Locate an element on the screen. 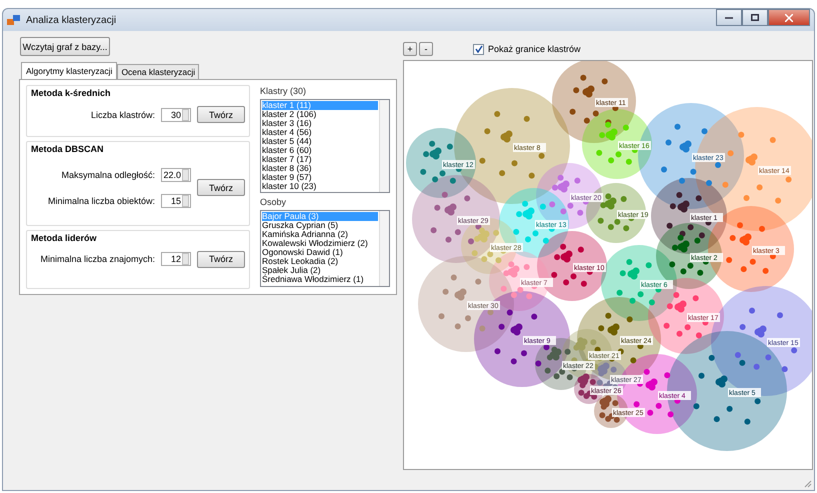  group-title: Metoda DBSCAN is located at coordinates (68, 149).